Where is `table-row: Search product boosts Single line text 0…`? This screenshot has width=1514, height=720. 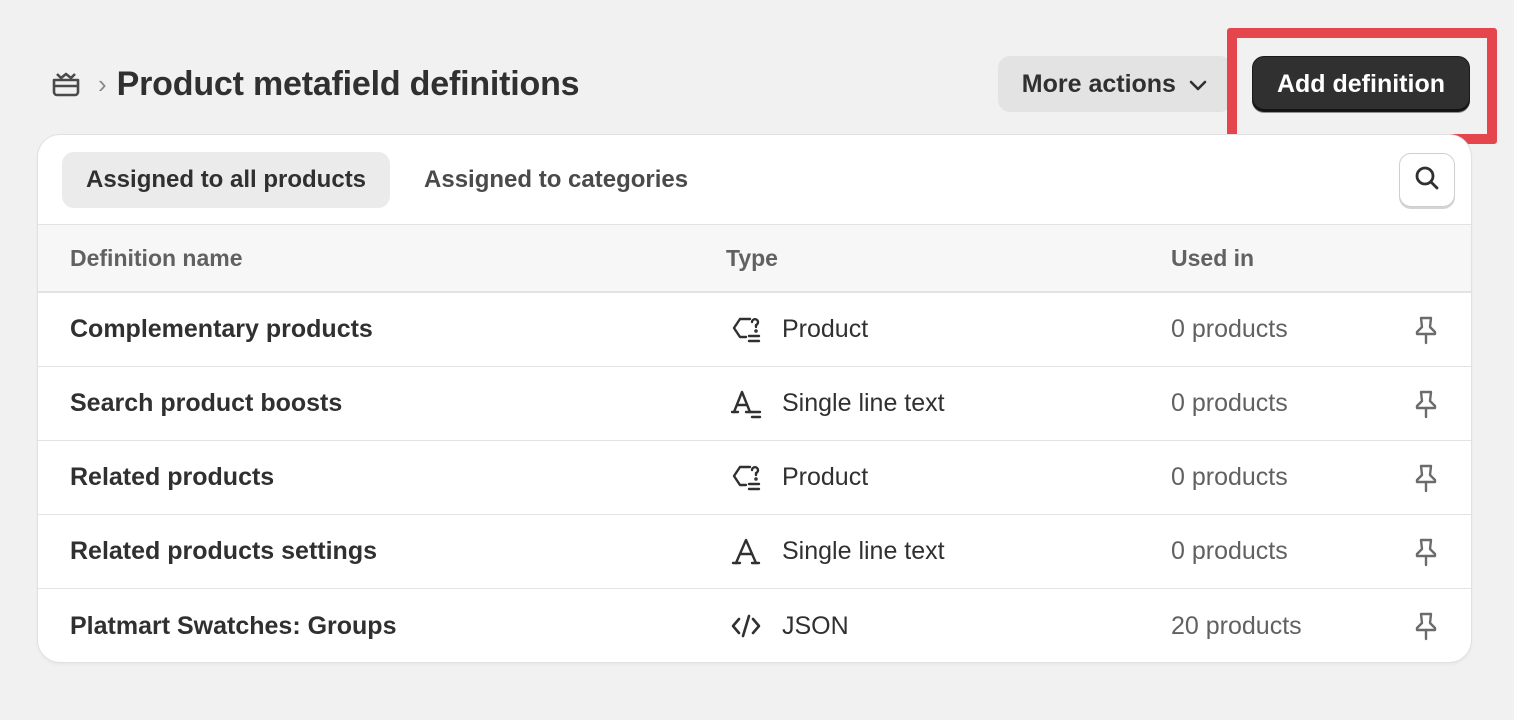 table-row: Search product boosts Single line text 0… is located at coordinates (754, 404).